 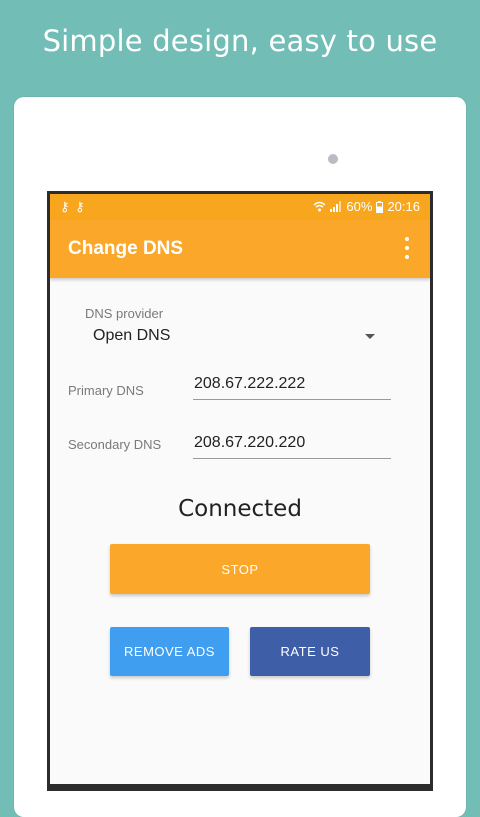 I want to click on camera-icon, so click(x=333, y=159).